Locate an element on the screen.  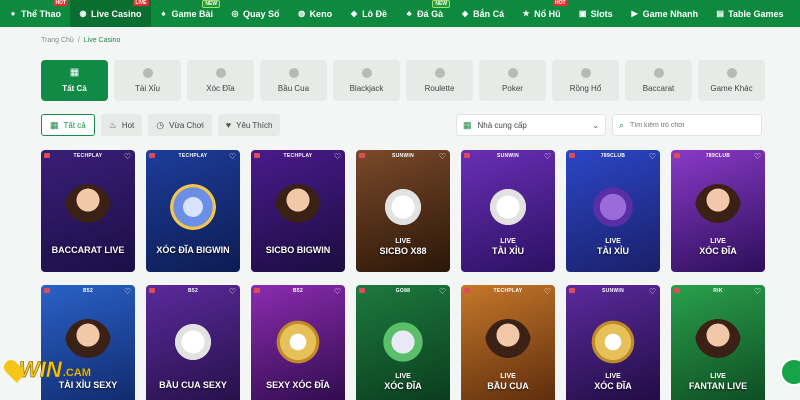
dice-icon is located at coordinates (147, 73).